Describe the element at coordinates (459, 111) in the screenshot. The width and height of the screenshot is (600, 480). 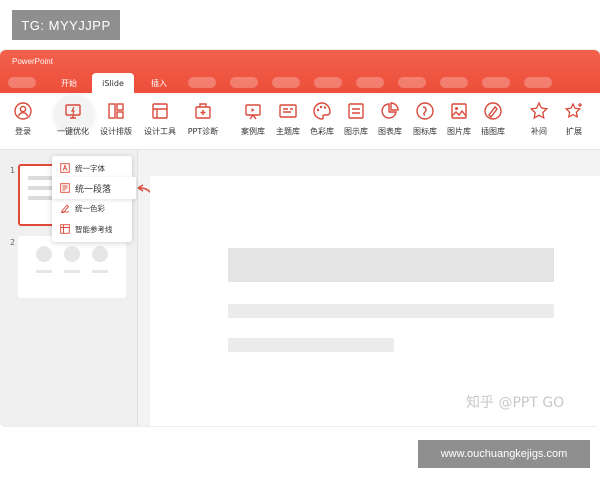
I see `image-icon` at that location.